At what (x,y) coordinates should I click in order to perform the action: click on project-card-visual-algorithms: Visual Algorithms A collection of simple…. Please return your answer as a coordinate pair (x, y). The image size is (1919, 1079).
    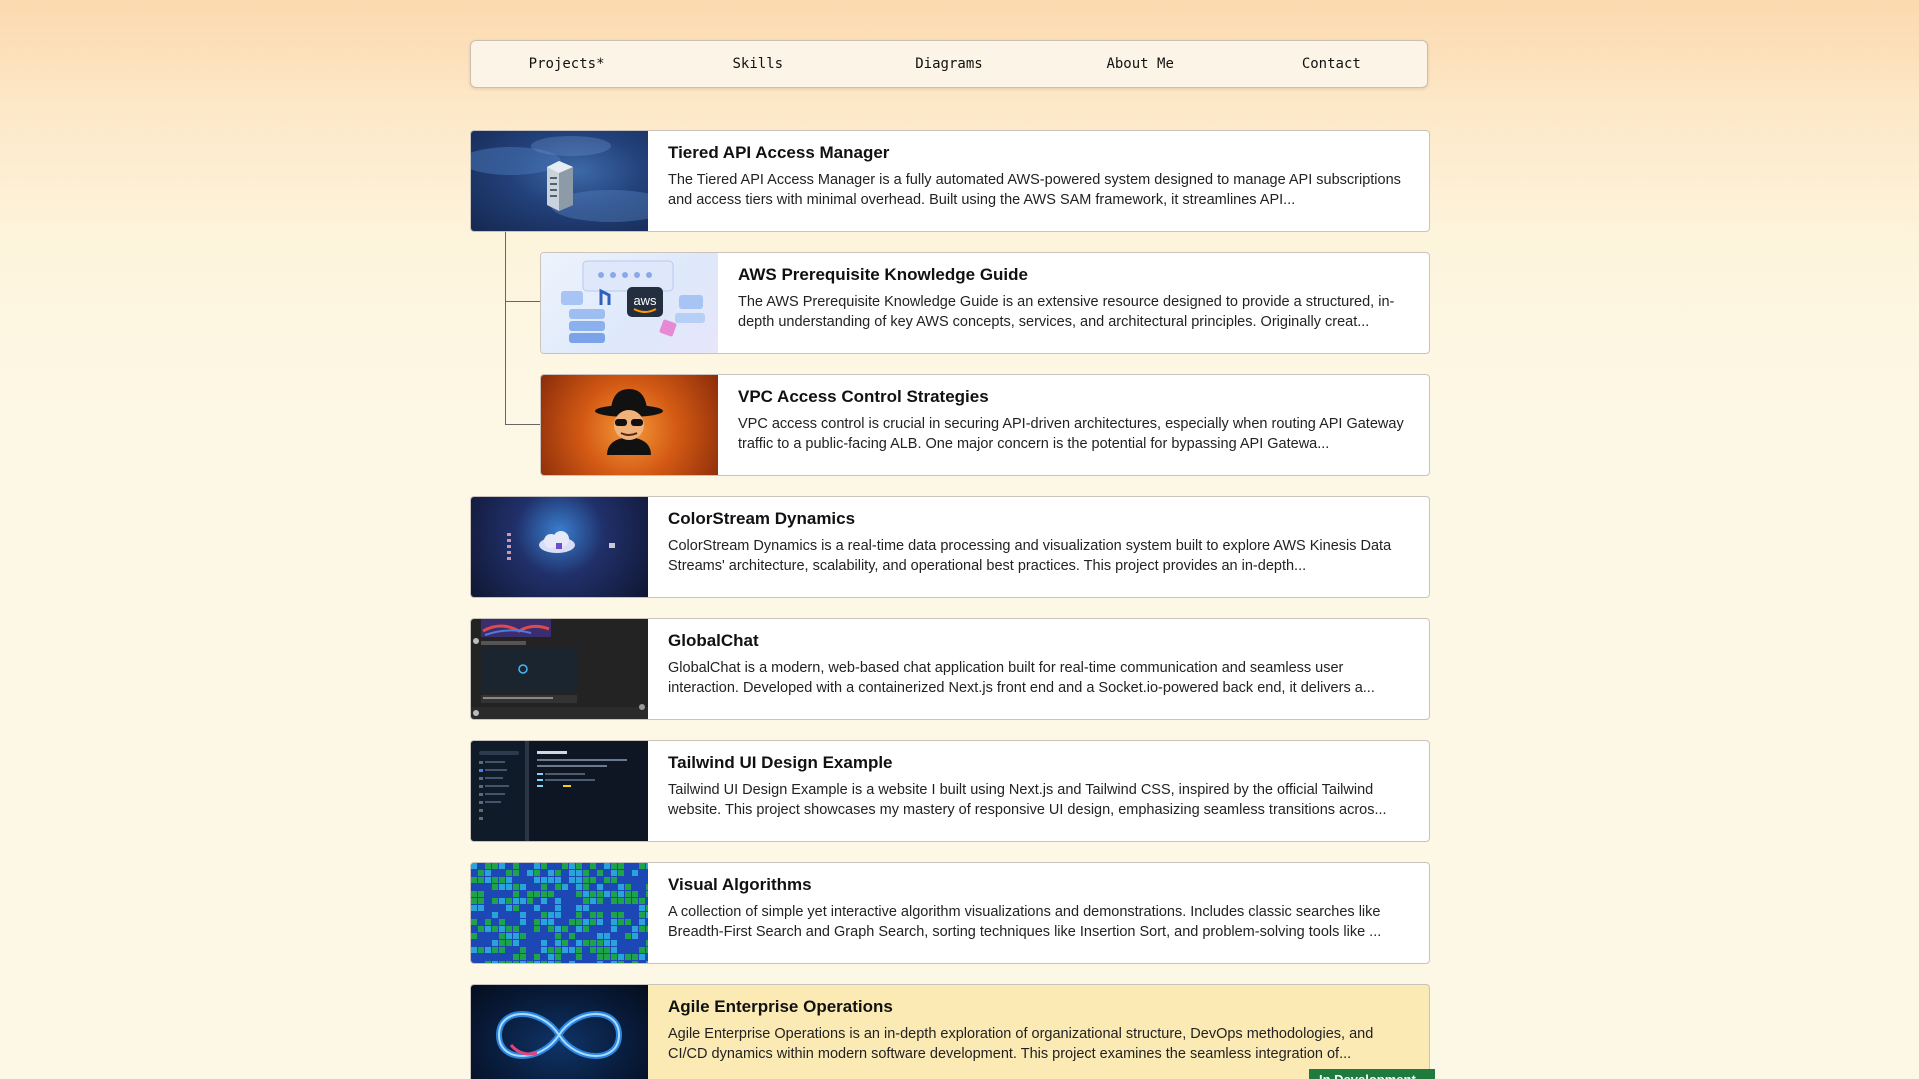
    Looking at the image, I should click on (950, 913).